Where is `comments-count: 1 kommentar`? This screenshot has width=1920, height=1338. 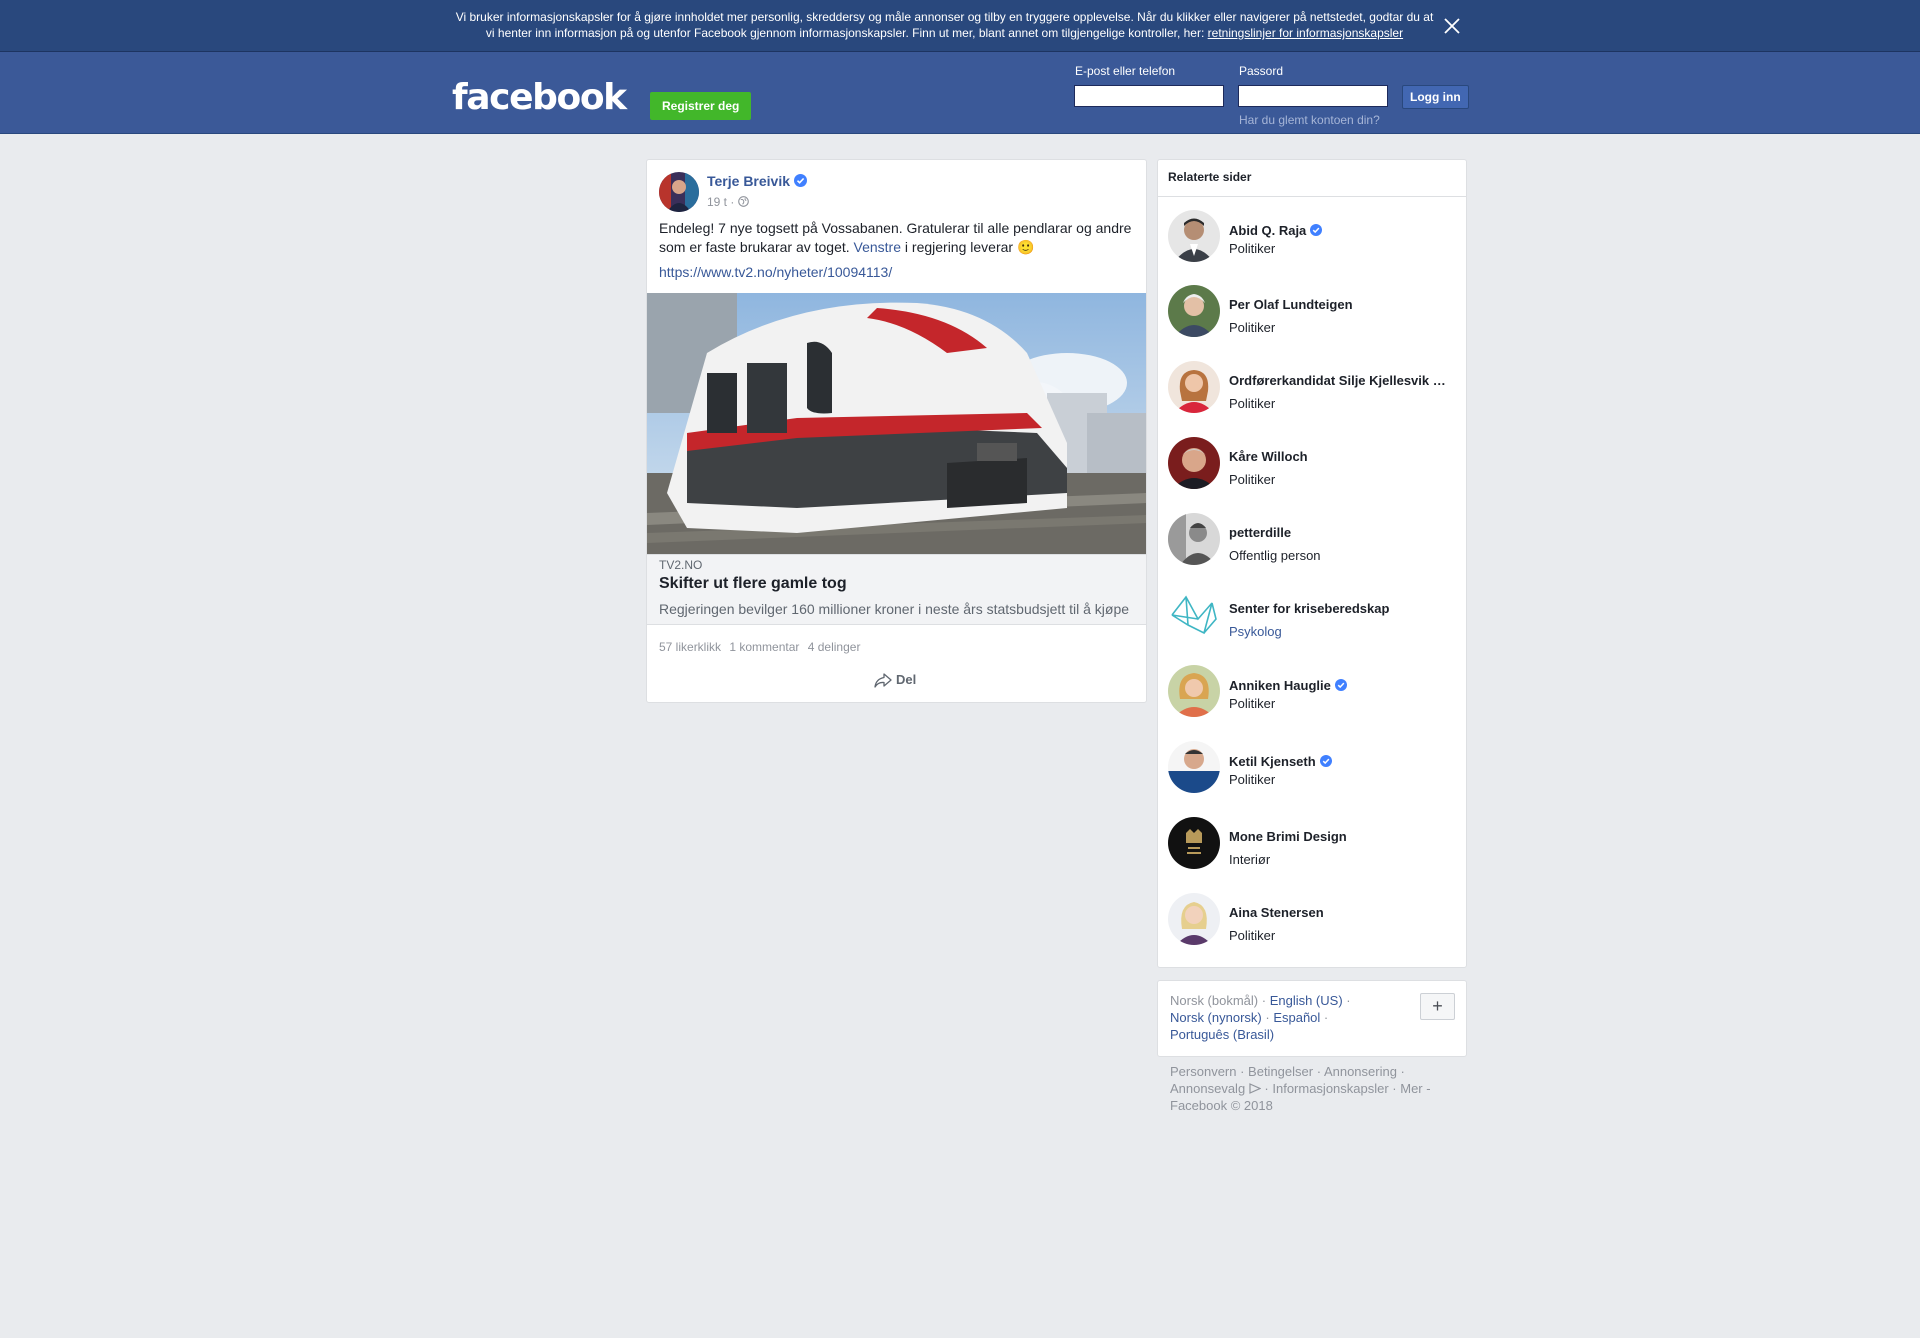
comments-count: 1 kommentar is located at coordinates (764, 647).